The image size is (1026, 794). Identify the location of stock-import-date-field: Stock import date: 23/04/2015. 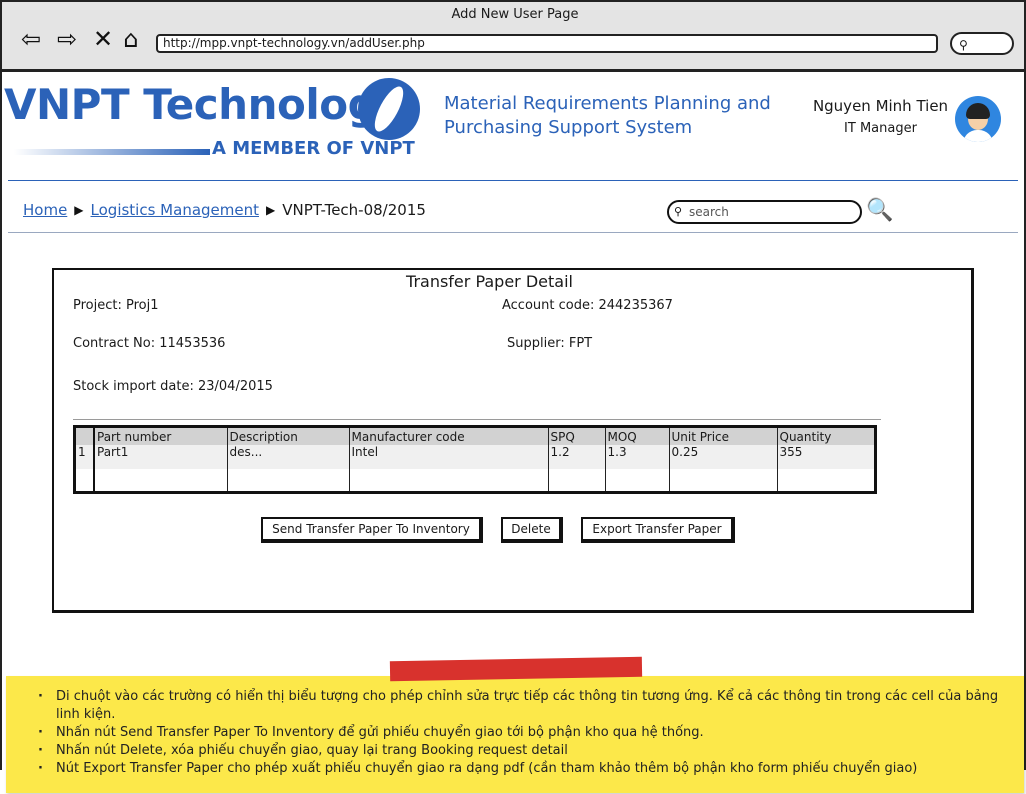
(173, 386).